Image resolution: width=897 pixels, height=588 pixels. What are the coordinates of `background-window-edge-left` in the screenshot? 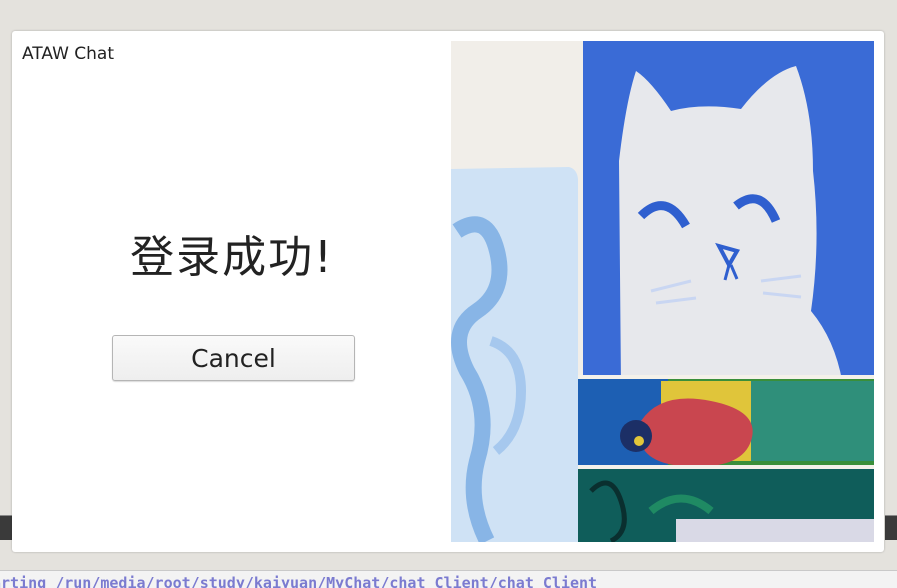 It's located at (6, 527).